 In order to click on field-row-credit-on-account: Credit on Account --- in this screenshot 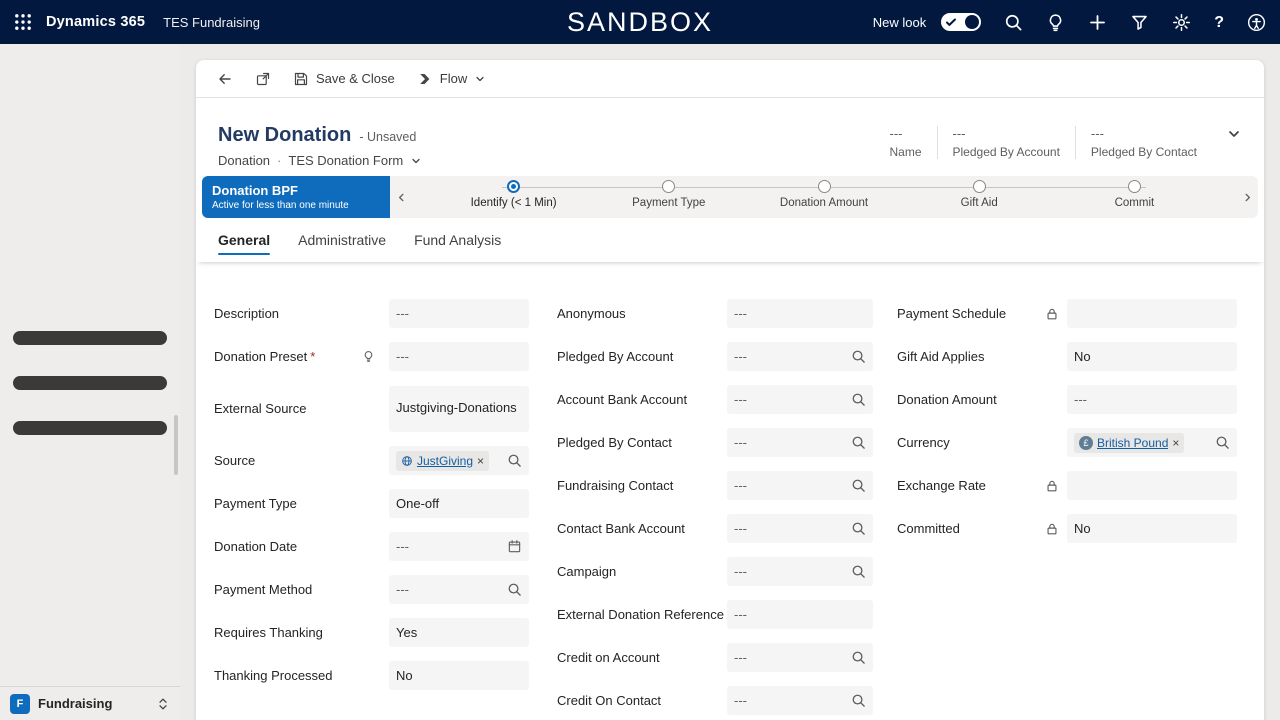, I will do `click(727, 657)`.